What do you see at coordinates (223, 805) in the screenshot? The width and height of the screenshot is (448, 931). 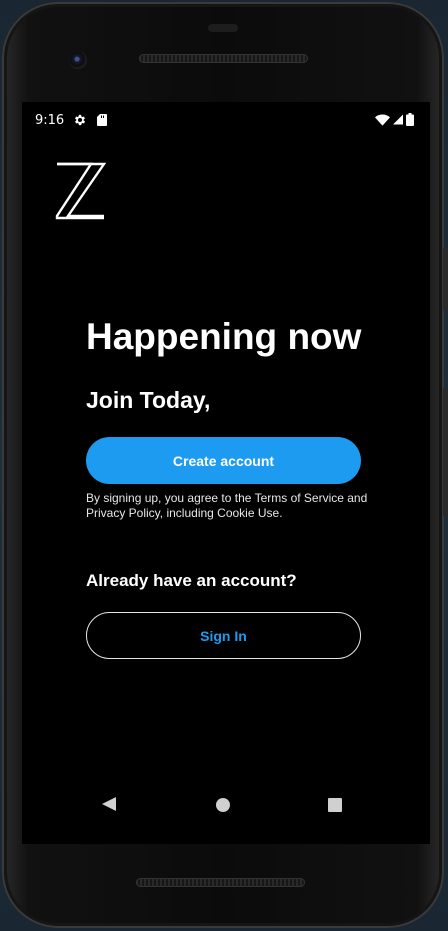 I see `home-icon` at bounding box center [223, 805].